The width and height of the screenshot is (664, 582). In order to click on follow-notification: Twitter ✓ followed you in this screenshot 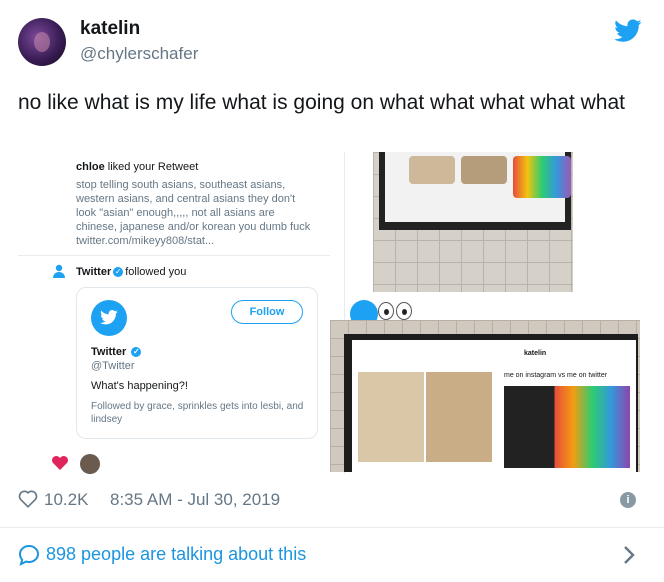, I will do `click(131, 272)`.